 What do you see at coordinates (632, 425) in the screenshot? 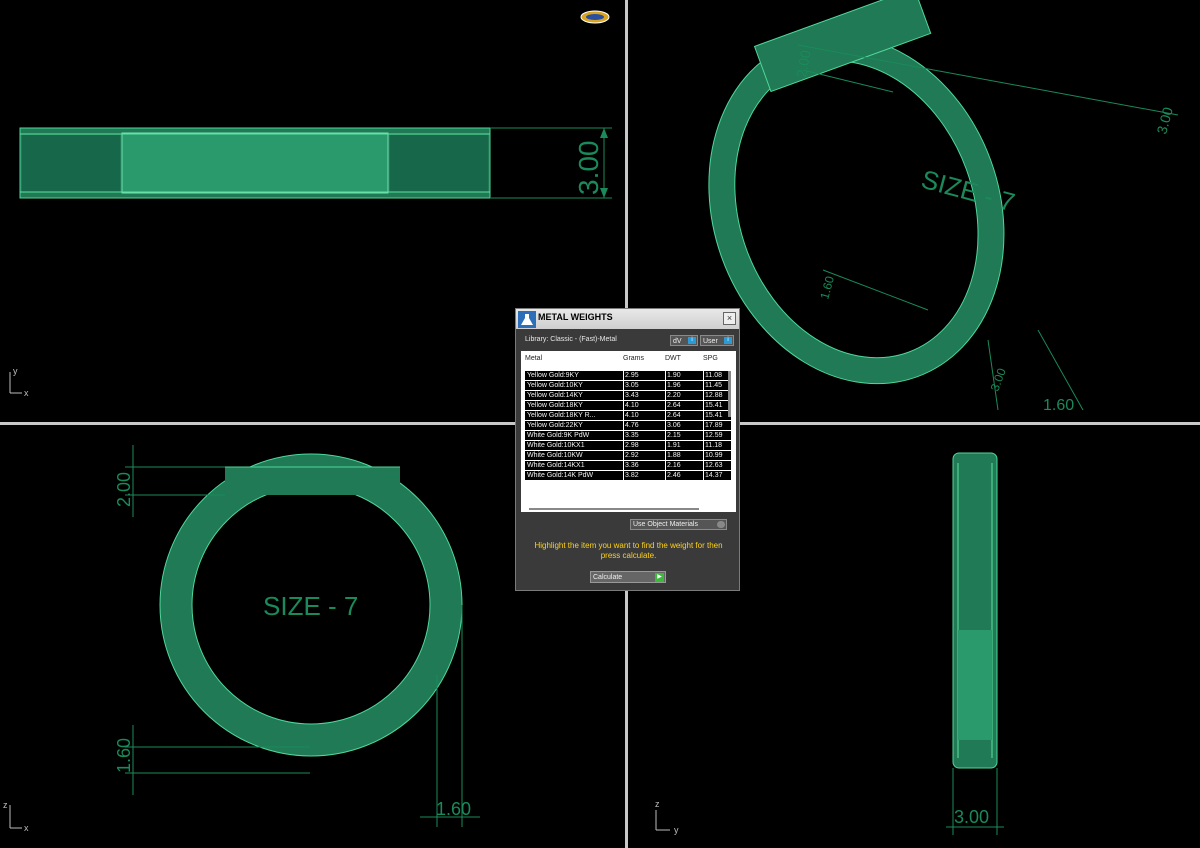
I see `cell-grams: 4.76` at bounding box center [632, 425].